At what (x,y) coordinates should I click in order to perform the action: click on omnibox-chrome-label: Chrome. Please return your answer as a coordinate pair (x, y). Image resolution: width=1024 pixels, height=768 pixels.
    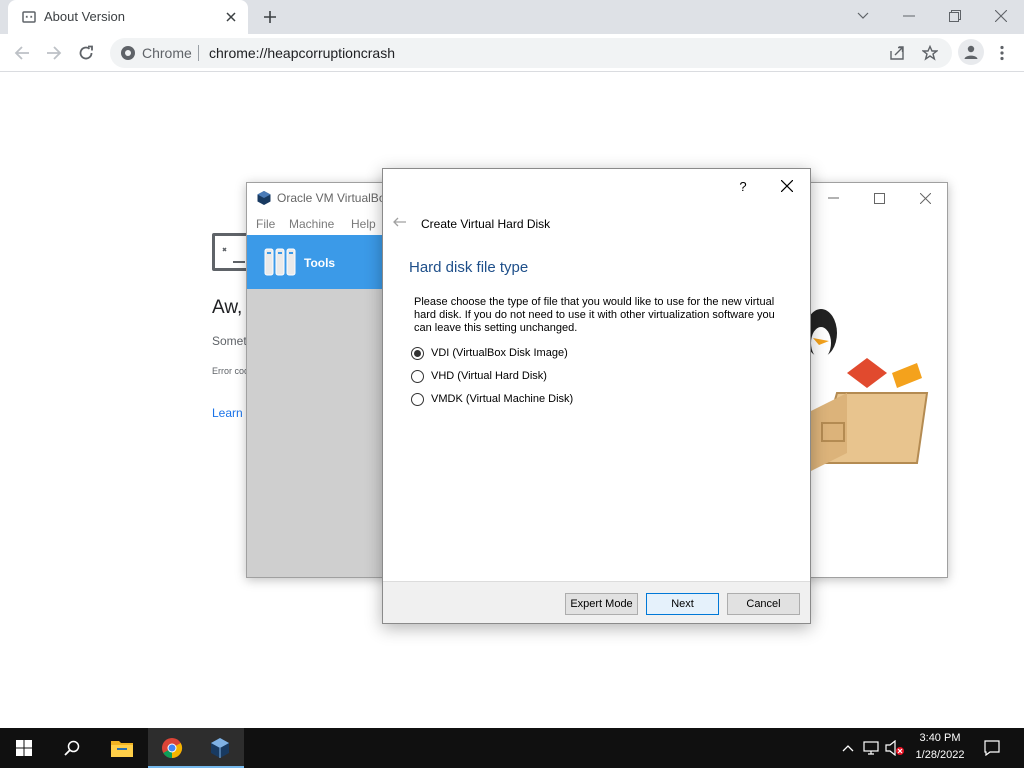
    Looking at the image, I should click on (167, 53).